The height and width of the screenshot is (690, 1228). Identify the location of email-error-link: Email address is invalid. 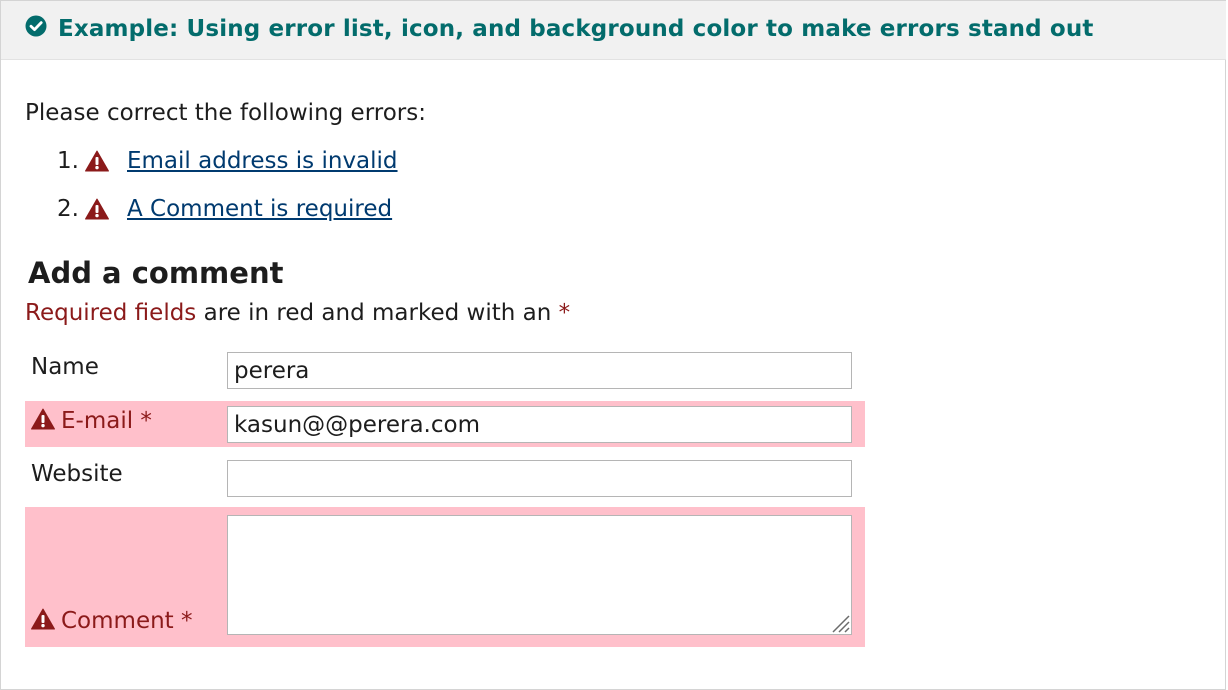
(262, 161).